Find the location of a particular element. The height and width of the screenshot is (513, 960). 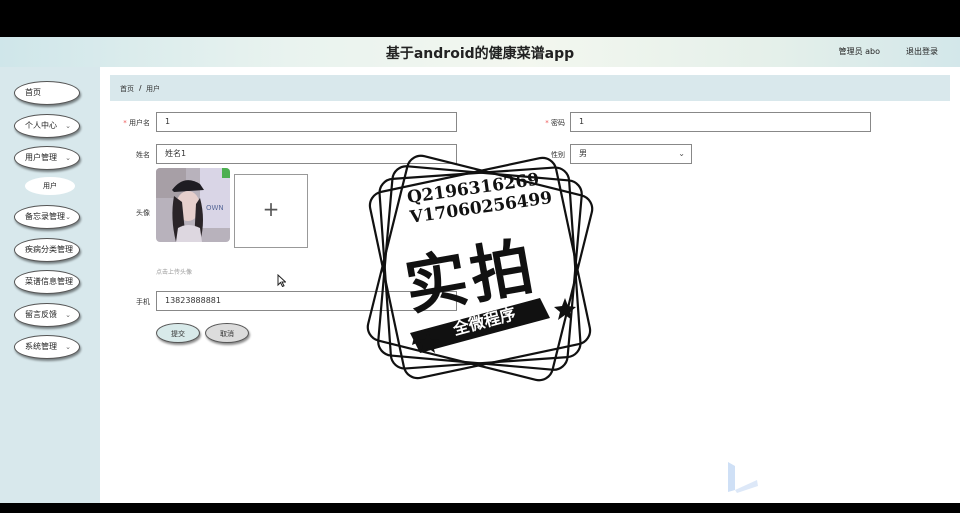

avatar-image: OWN is located at coordinates (193, 205).